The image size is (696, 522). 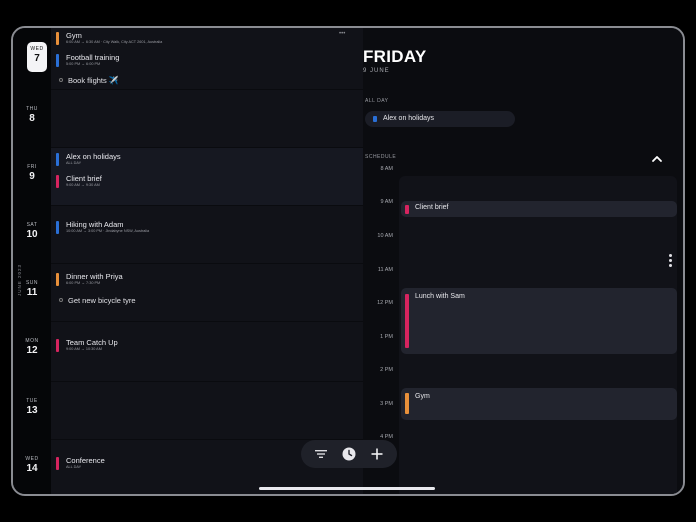 What do you see at coordinates (386, 404) in the screenshot?
I see `hour-label: 3 PM` at bounding box center [386, 404].